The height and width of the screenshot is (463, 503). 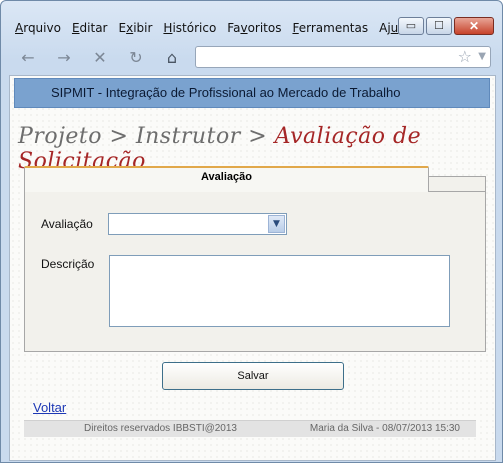 What do you see at coordinates (384, 428) in the screenshot?
I see `footer-user-timestamp: Maria da Silva - 08/07/2013 15:30` at bounding box center [384, 428].